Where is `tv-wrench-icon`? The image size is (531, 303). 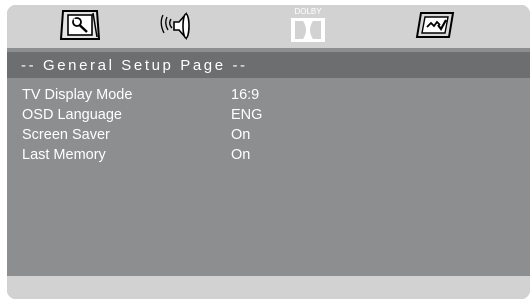 tv-wrench-icon is located at coordinates (80, 25).